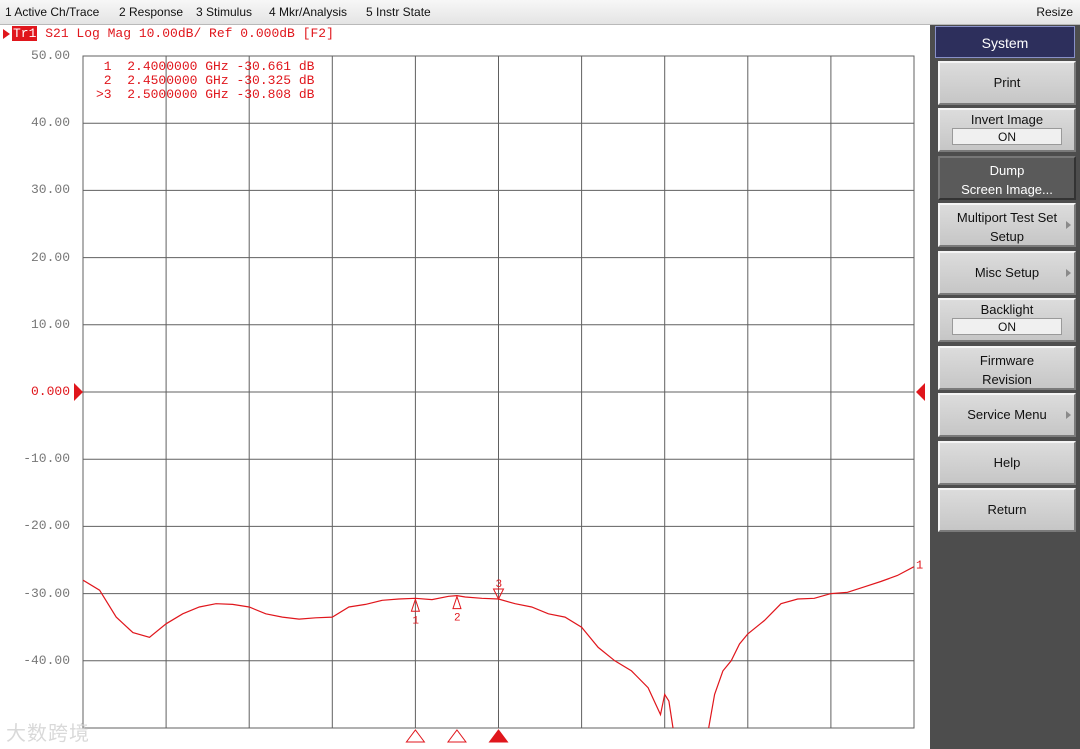  I want to click on menu-instr-state: 5 Instr State, so click(398, 12).